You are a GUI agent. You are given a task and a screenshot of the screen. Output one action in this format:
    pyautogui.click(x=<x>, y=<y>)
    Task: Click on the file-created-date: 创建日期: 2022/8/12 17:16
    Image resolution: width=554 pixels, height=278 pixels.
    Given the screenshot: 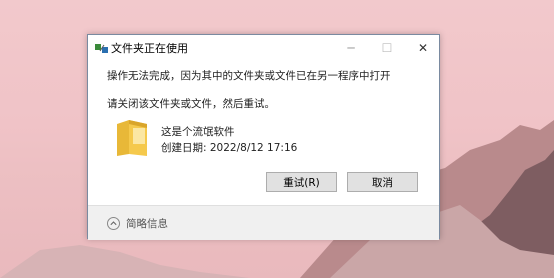 What is the action you would take?
    pyautogui.click(x=229, y=148)
    